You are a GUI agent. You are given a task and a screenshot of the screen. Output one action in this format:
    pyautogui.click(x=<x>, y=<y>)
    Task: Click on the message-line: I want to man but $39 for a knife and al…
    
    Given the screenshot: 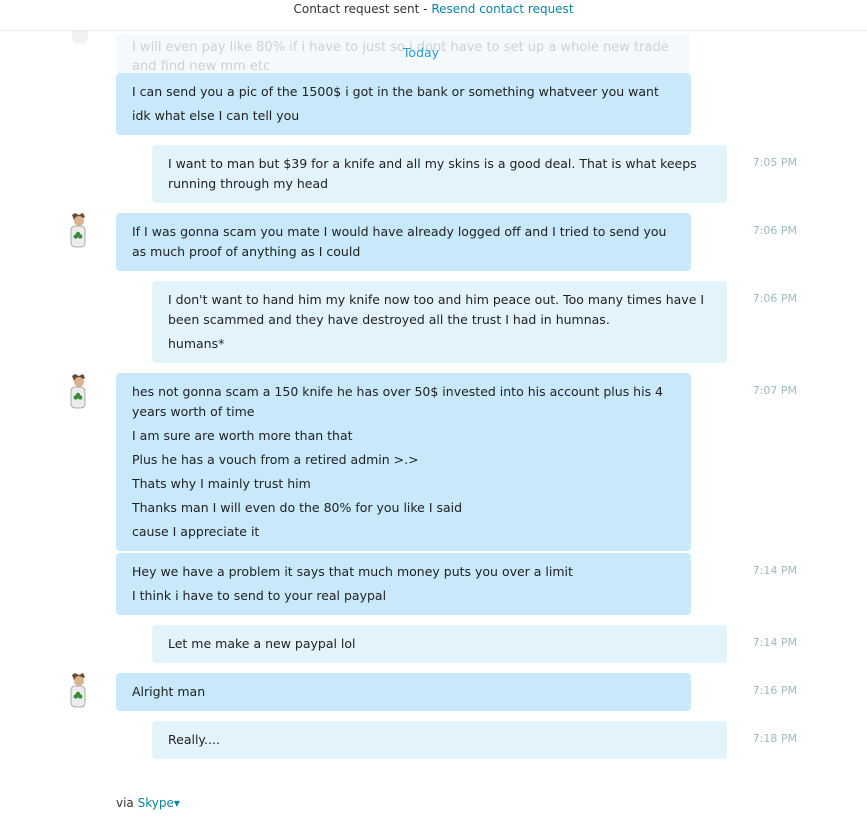 What is the action you would take?
    pyautogui.click(x=432, y=173)
    